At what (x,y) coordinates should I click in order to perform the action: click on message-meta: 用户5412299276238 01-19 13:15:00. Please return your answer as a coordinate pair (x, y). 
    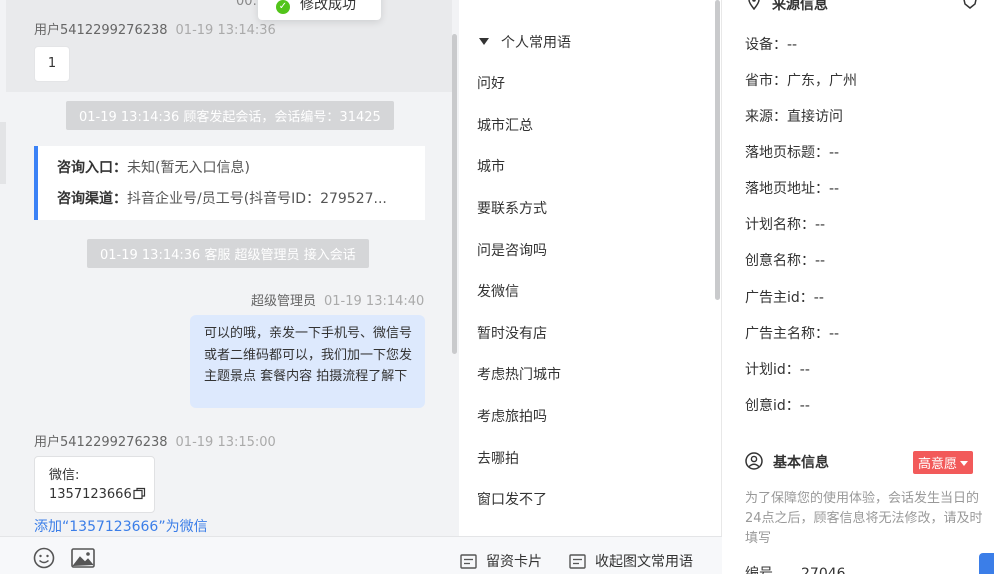
    Looking at the image, I should click on (155, 440).